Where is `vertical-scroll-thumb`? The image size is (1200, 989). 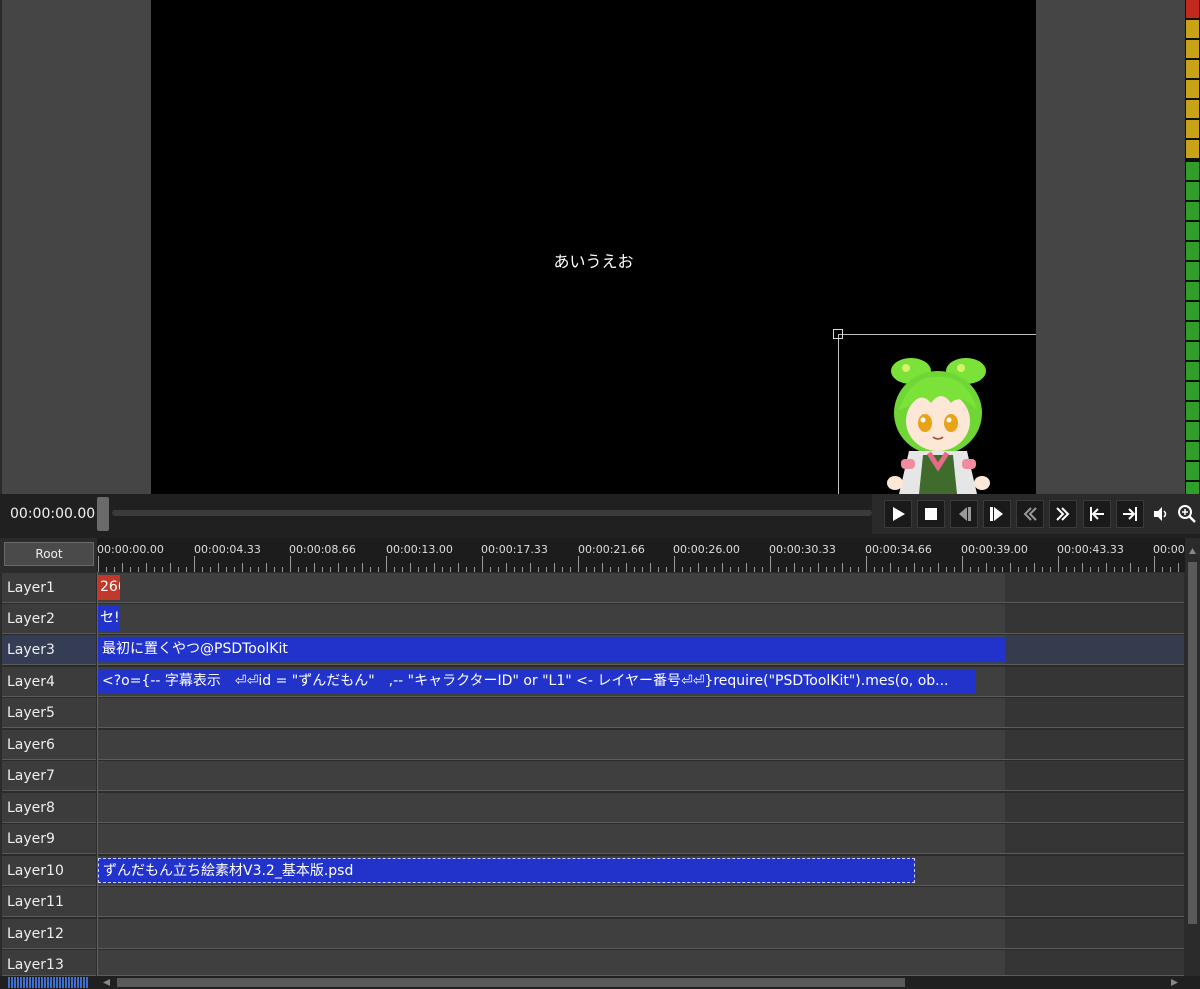
vertical-scroll-thumb is located at coordinates (1192, 743).